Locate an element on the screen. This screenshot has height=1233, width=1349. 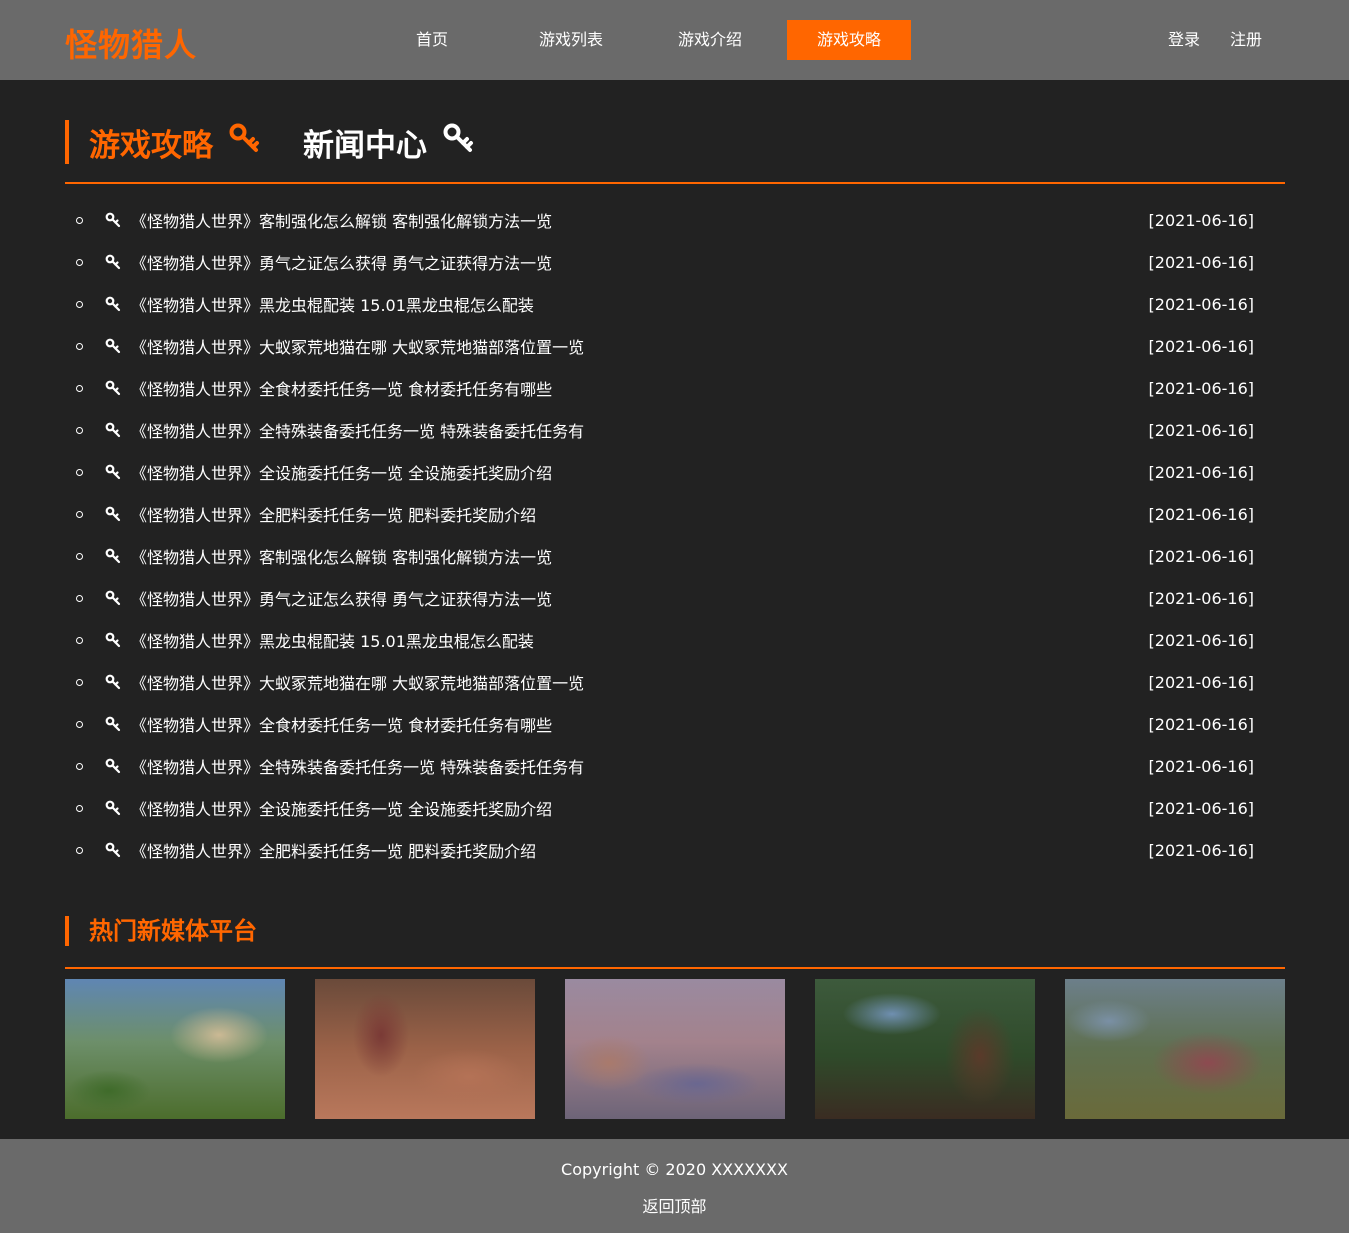
back-to-top-link: 返回顶部 is located at coordinates (674, 1205).